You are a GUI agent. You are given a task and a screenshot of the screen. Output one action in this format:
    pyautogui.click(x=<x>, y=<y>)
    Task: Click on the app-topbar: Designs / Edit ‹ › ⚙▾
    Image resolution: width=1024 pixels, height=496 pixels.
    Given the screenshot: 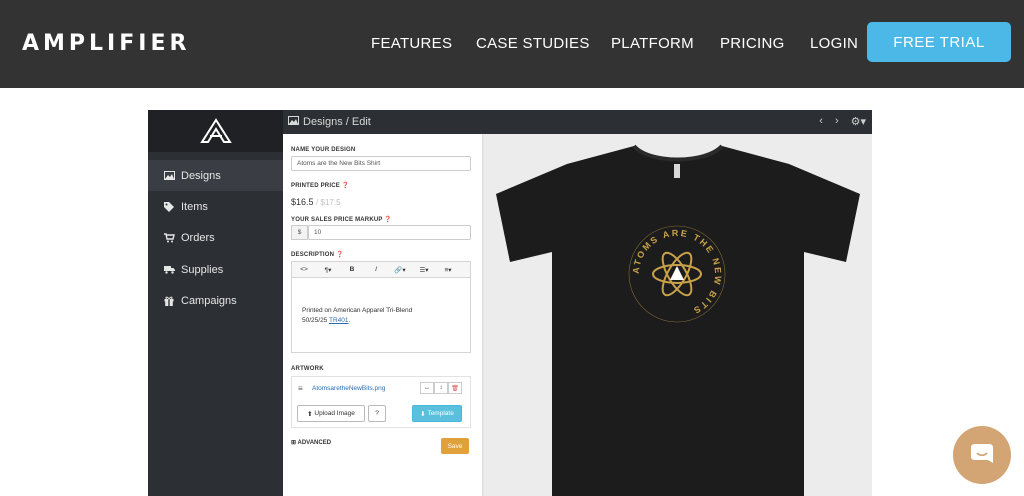 What is the action you would take?
    pyautogui.click(x=577, y=122)
    